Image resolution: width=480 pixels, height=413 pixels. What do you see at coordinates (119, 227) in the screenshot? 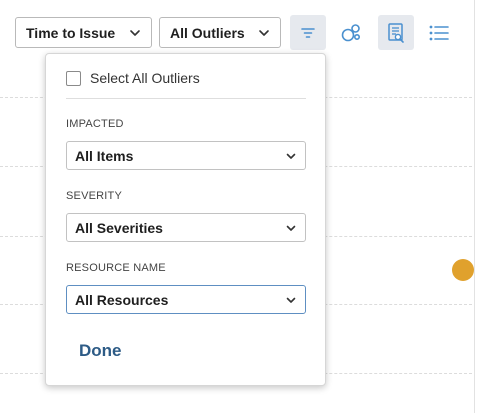
I see `severity-select-value: All Severities` at bounding box center [119, 227].